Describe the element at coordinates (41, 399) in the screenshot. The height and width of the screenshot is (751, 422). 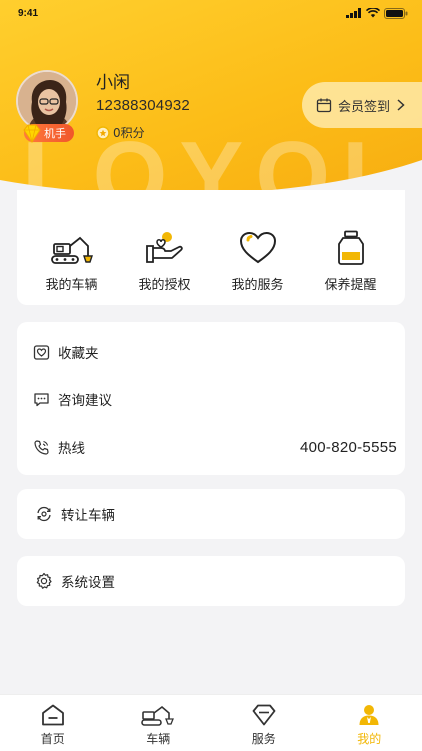
I see `chat-icon` at that location.